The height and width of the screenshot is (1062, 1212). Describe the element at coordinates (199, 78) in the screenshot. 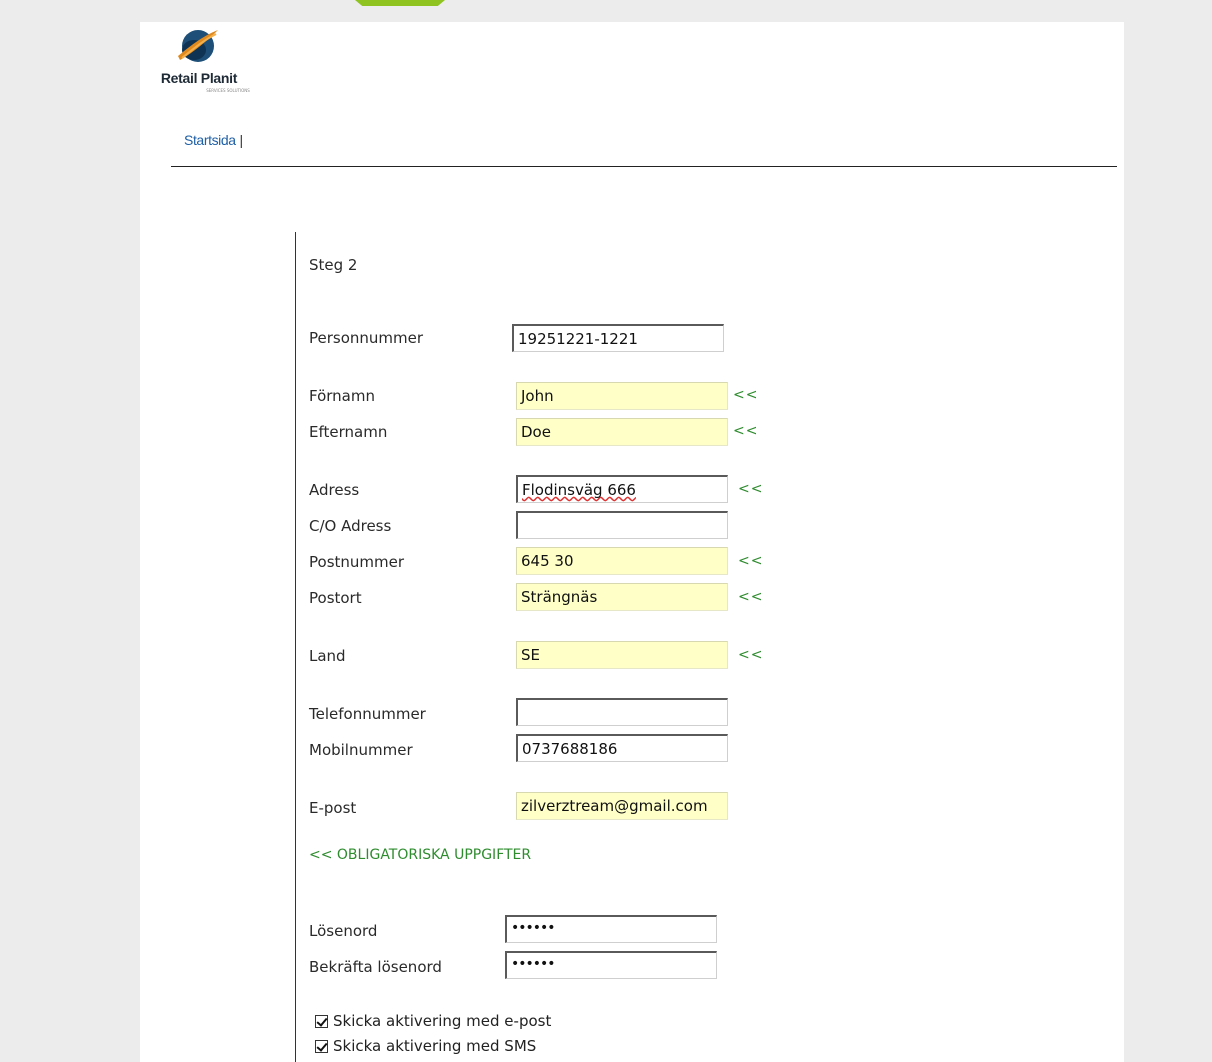

I see `brand-name: Retail Planit` at that location.